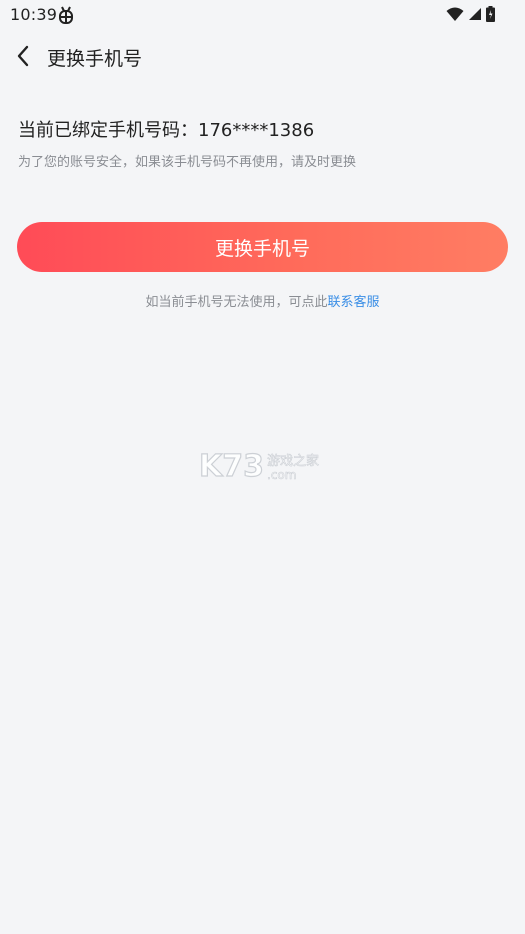 This screenshot has width=525, height=934. Describe the element at coordinates (293, 461) in the screenshot. I see `watermark-tagline: 游戏之家` at that location.